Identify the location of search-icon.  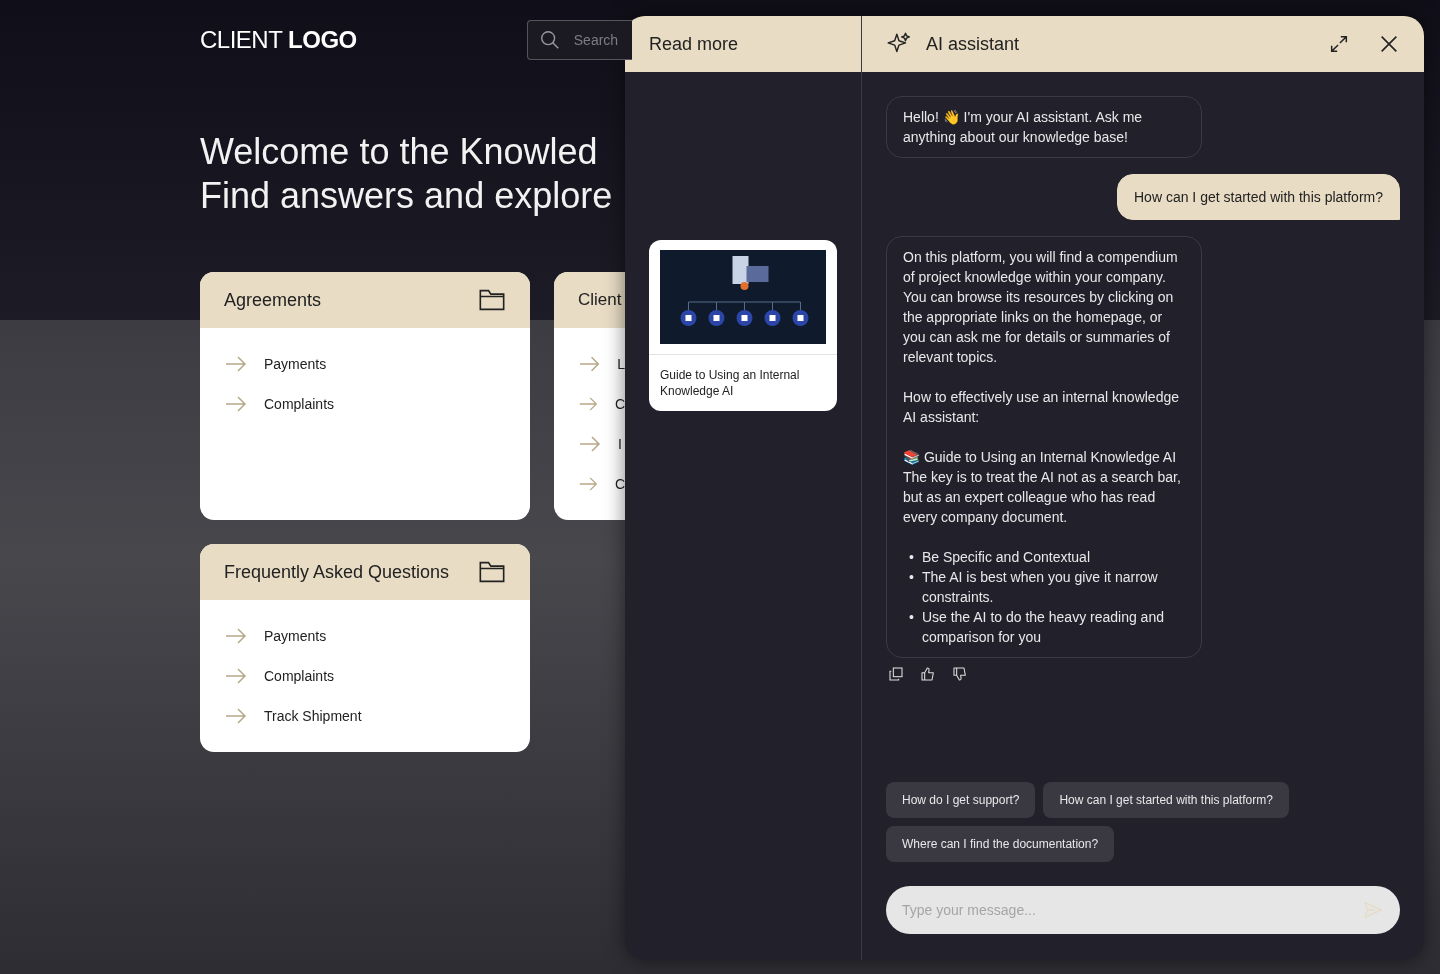
(549, 40).